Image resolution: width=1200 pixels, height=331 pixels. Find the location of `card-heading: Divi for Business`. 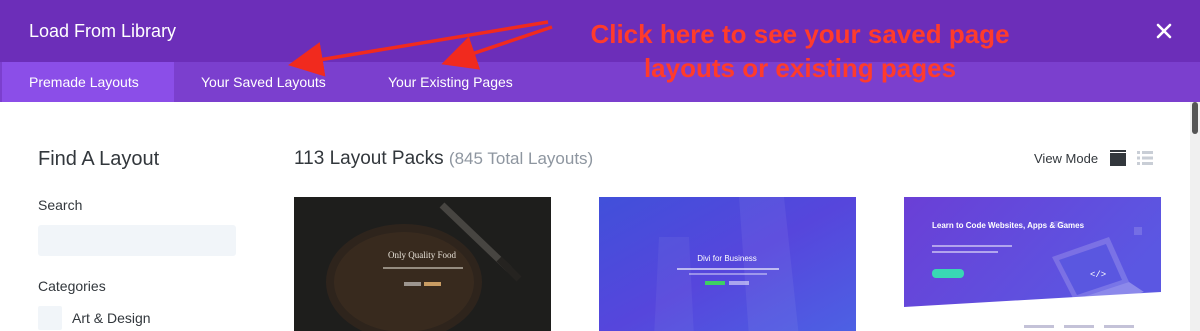

card-heading: Divi for Business is located at coordinates (727, 258).